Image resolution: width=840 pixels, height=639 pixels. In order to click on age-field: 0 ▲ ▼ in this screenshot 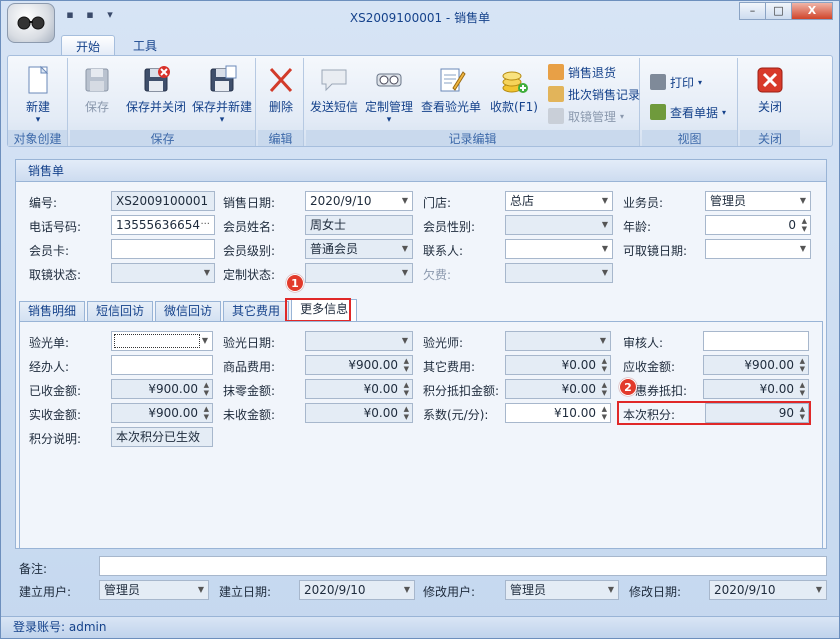, I will do `click(758, 225)`.